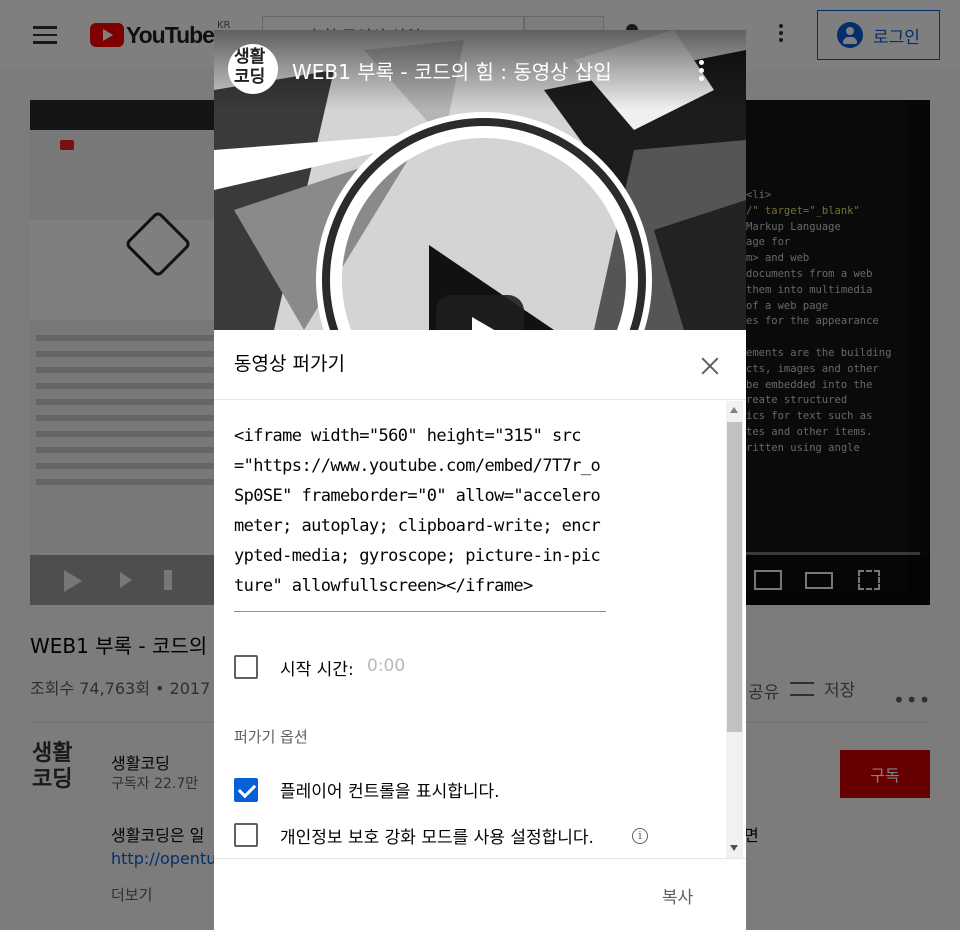  Describe the element at coordinates (701, 72) in the screenshot. I see `more-vert-icon` at that location.